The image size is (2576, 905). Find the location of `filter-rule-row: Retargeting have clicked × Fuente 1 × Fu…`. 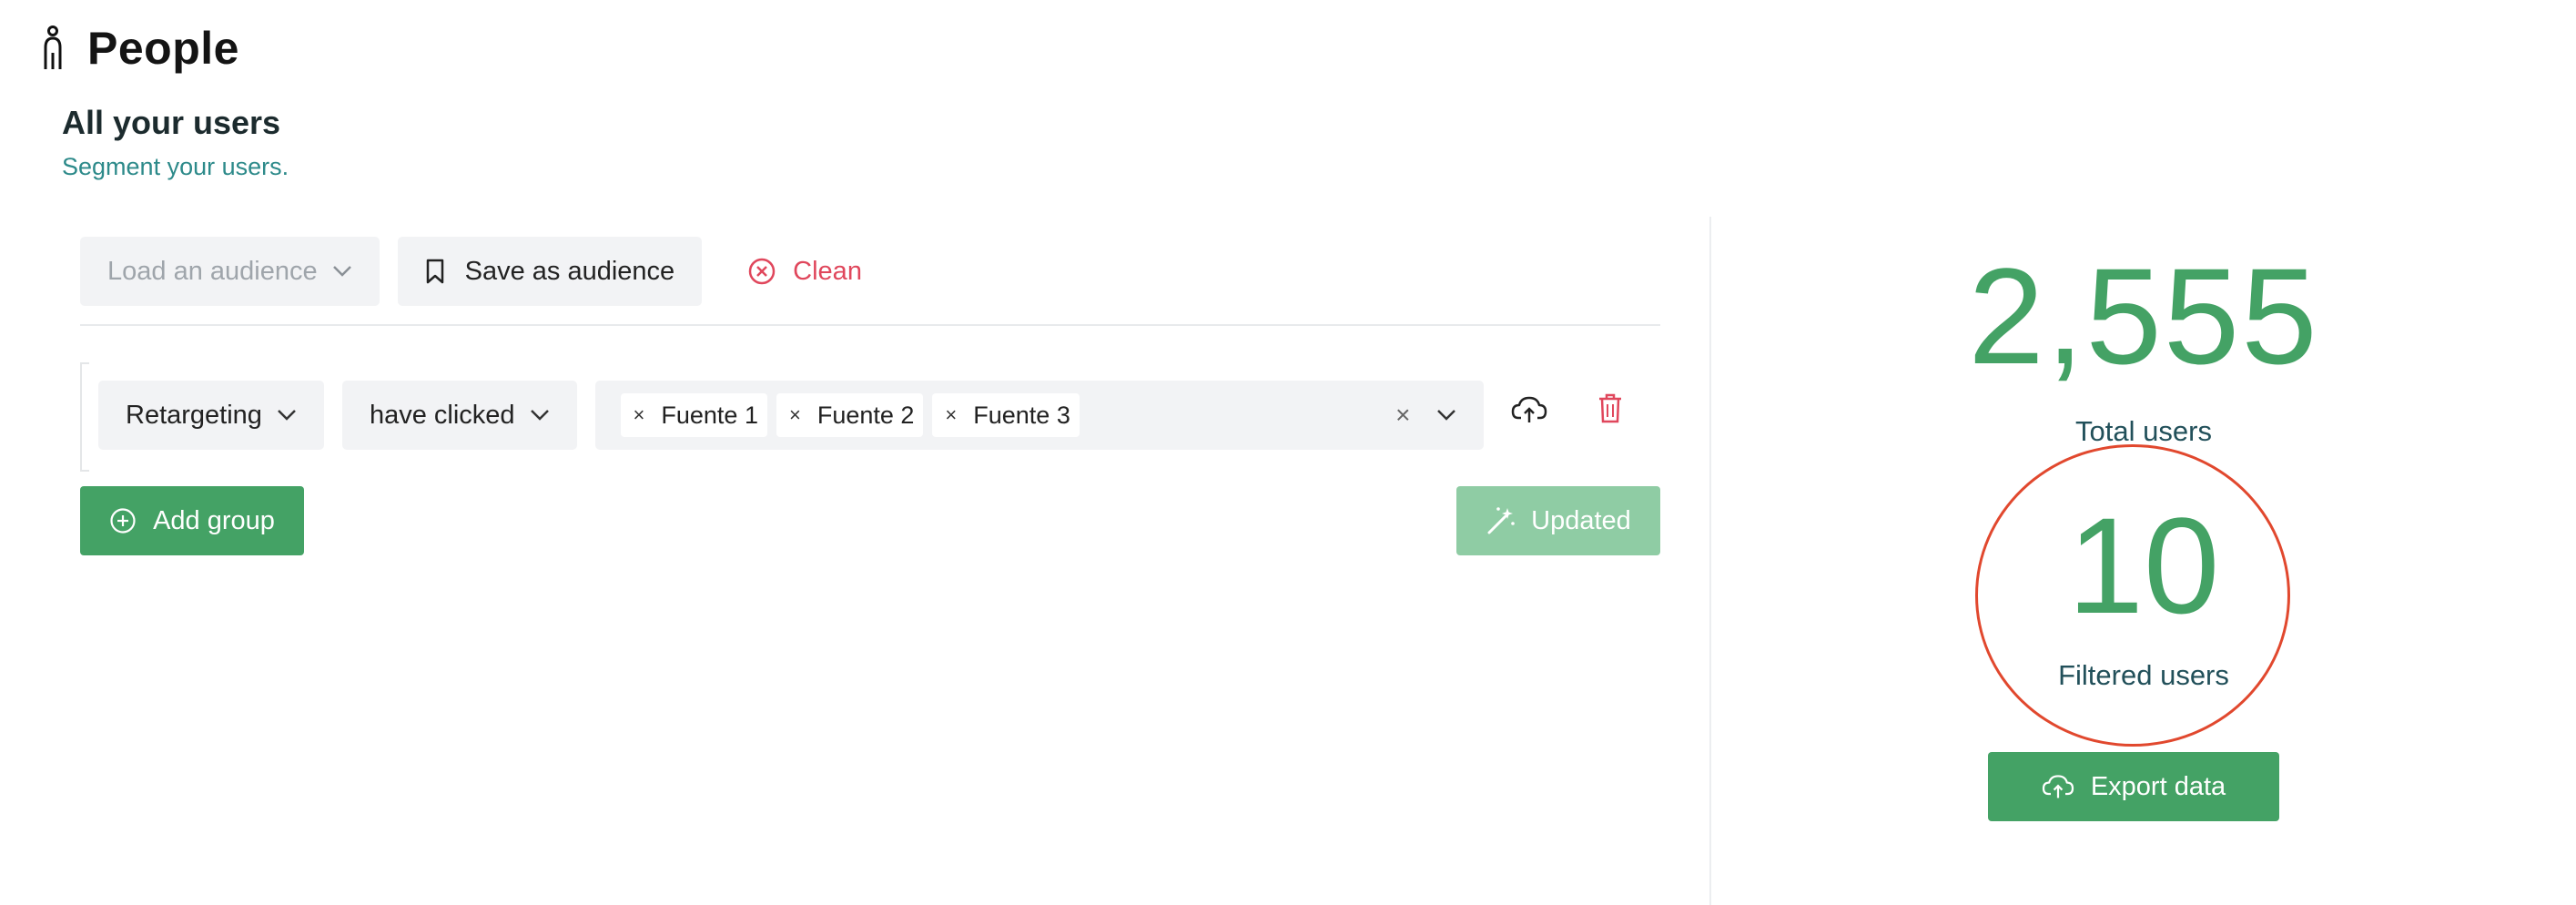

filter-rule-row: Retargeting have clicked × Fuente 1 × Fu… is located at coordinates (791, 415).